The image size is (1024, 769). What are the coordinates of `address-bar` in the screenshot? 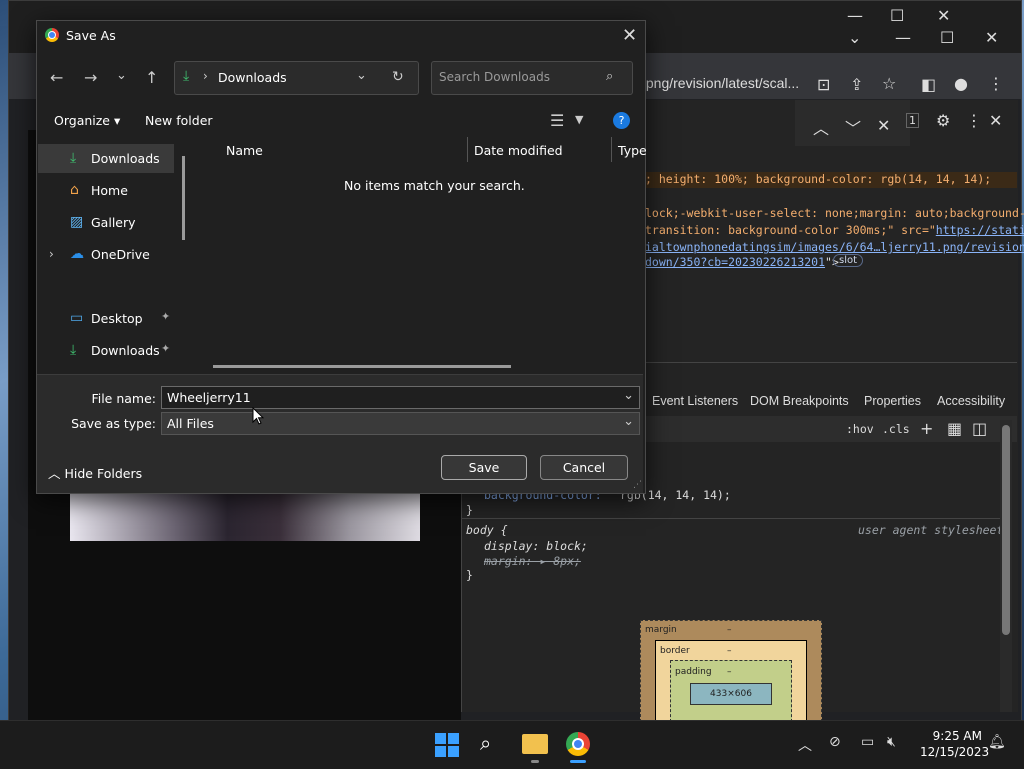 It's located at (296, 78).